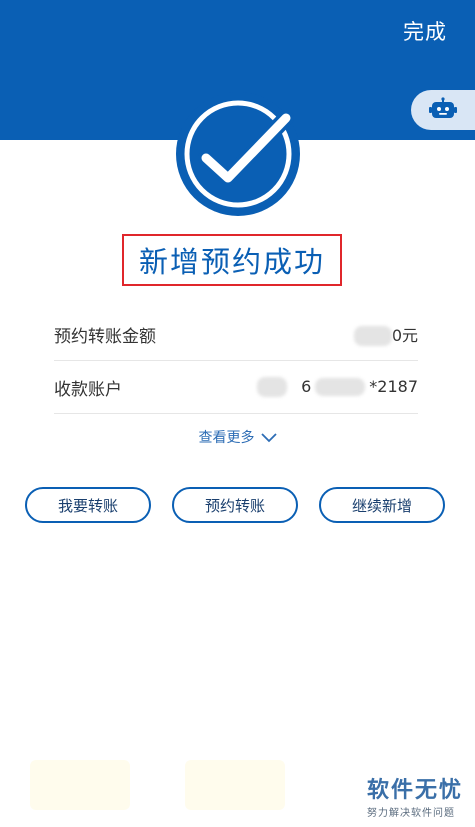 This screenshot has height=827, width=475. Describe the element at coordinates (272, 387) in the screenshot. I see `masked-payee-name` at that location.